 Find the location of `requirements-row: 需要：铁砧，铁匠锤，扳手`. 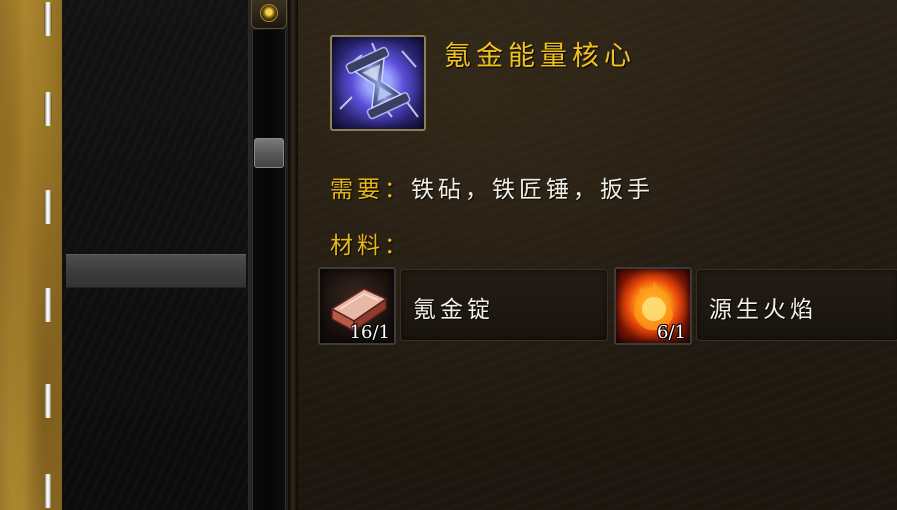

requirements-row: 需要：铁砧，铁匠锤，扳手 is located at coordinates (492, 187).